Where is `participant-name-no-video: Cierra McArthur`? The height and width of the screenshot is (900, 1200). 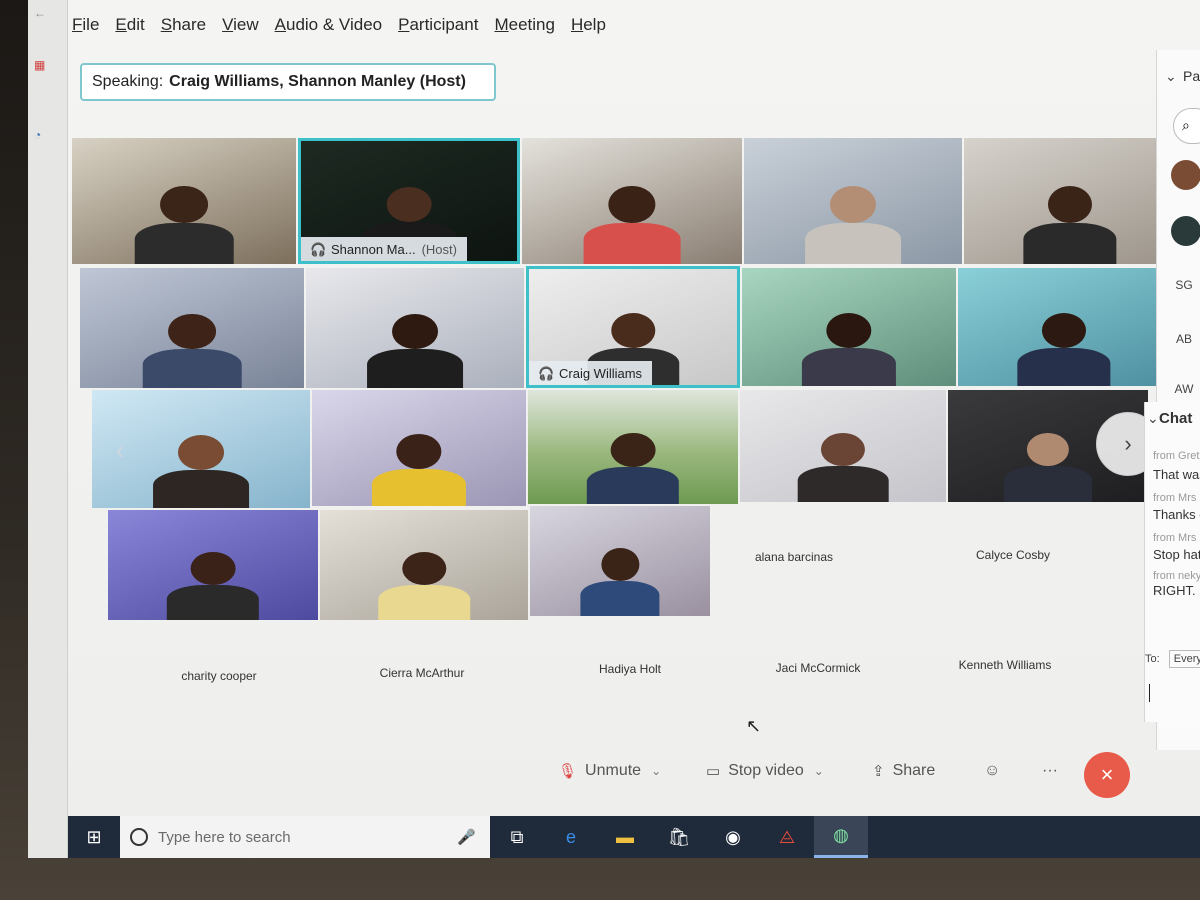 participant-name-no-video: Cierra McArthur is located at coordinates (422, 673).